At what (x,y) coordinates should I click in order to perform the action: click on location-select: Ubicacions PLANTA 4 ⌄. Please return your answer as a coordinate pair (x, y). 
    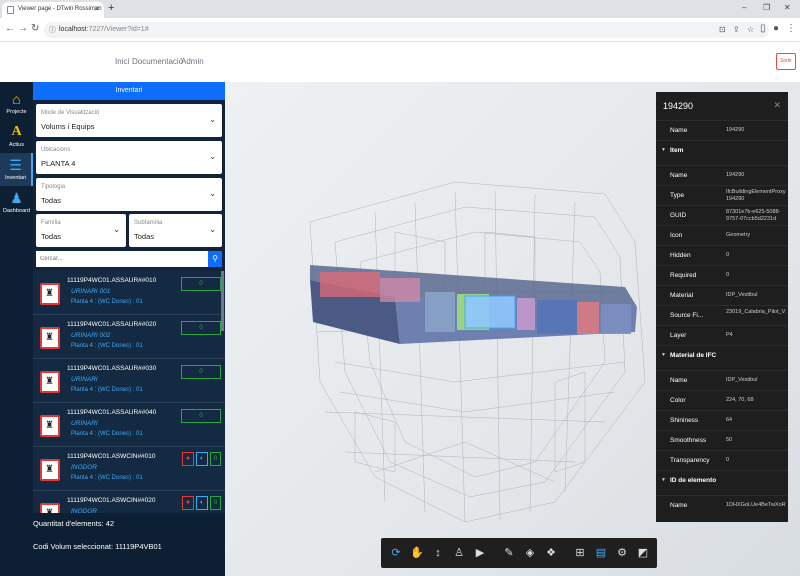
    Looking at the image, I should click on (129, 157).